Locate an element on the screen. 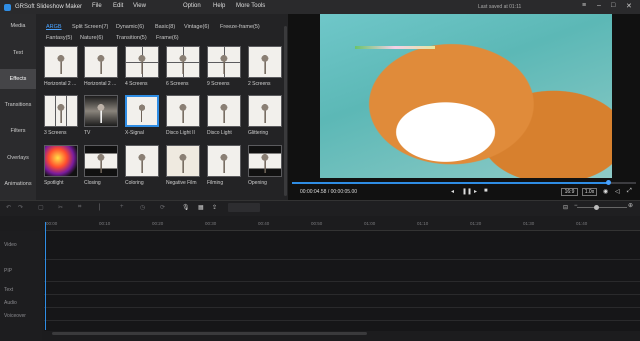  tab-basic: Basic(8) is located at coordinates (165, 27).